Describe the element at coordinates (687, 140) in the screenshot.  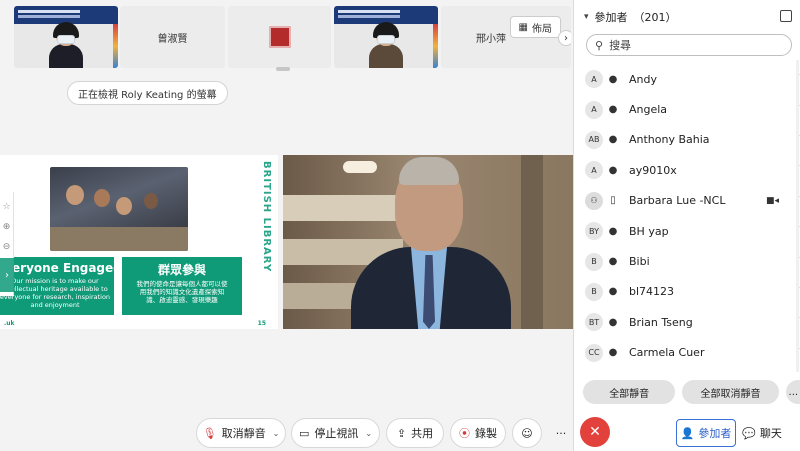
I see `participant-row: AB●Anthony Bahia/` at that location.